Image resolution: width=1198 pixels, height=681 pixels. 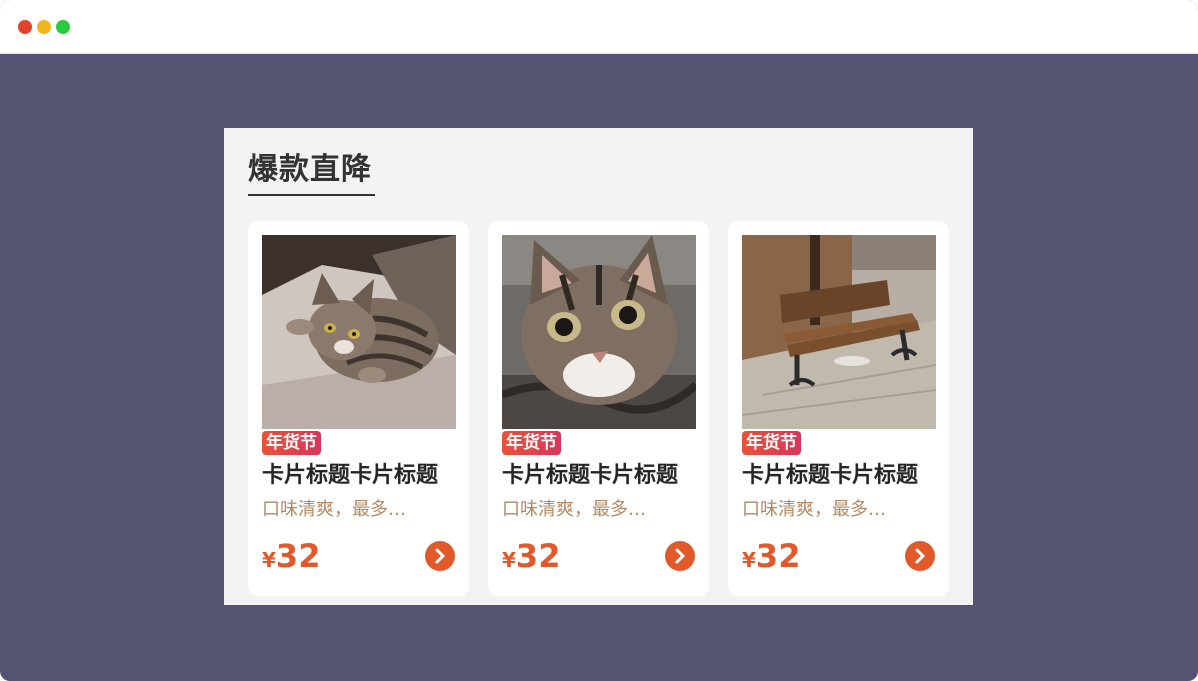 What do you see at coordinates (310, 169) in the screenshot?
I see `section-title: 爆款直降` at bounding box center [310, 169].